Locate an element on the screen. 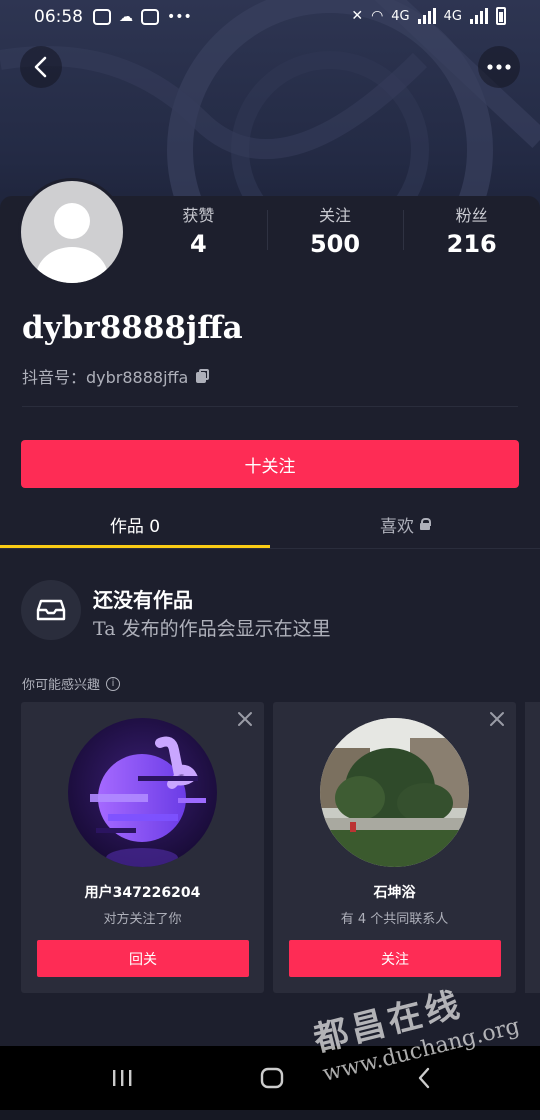 Image resolution: width=540 pixels, height=1120 pixels. avatar-frame is located at coordinates (72, 232).